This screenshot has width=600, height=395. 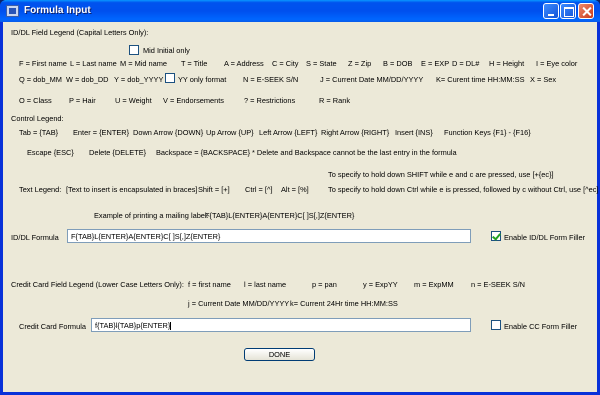 I want to click on legend-item: l = last name, so click(x=265, y=284).